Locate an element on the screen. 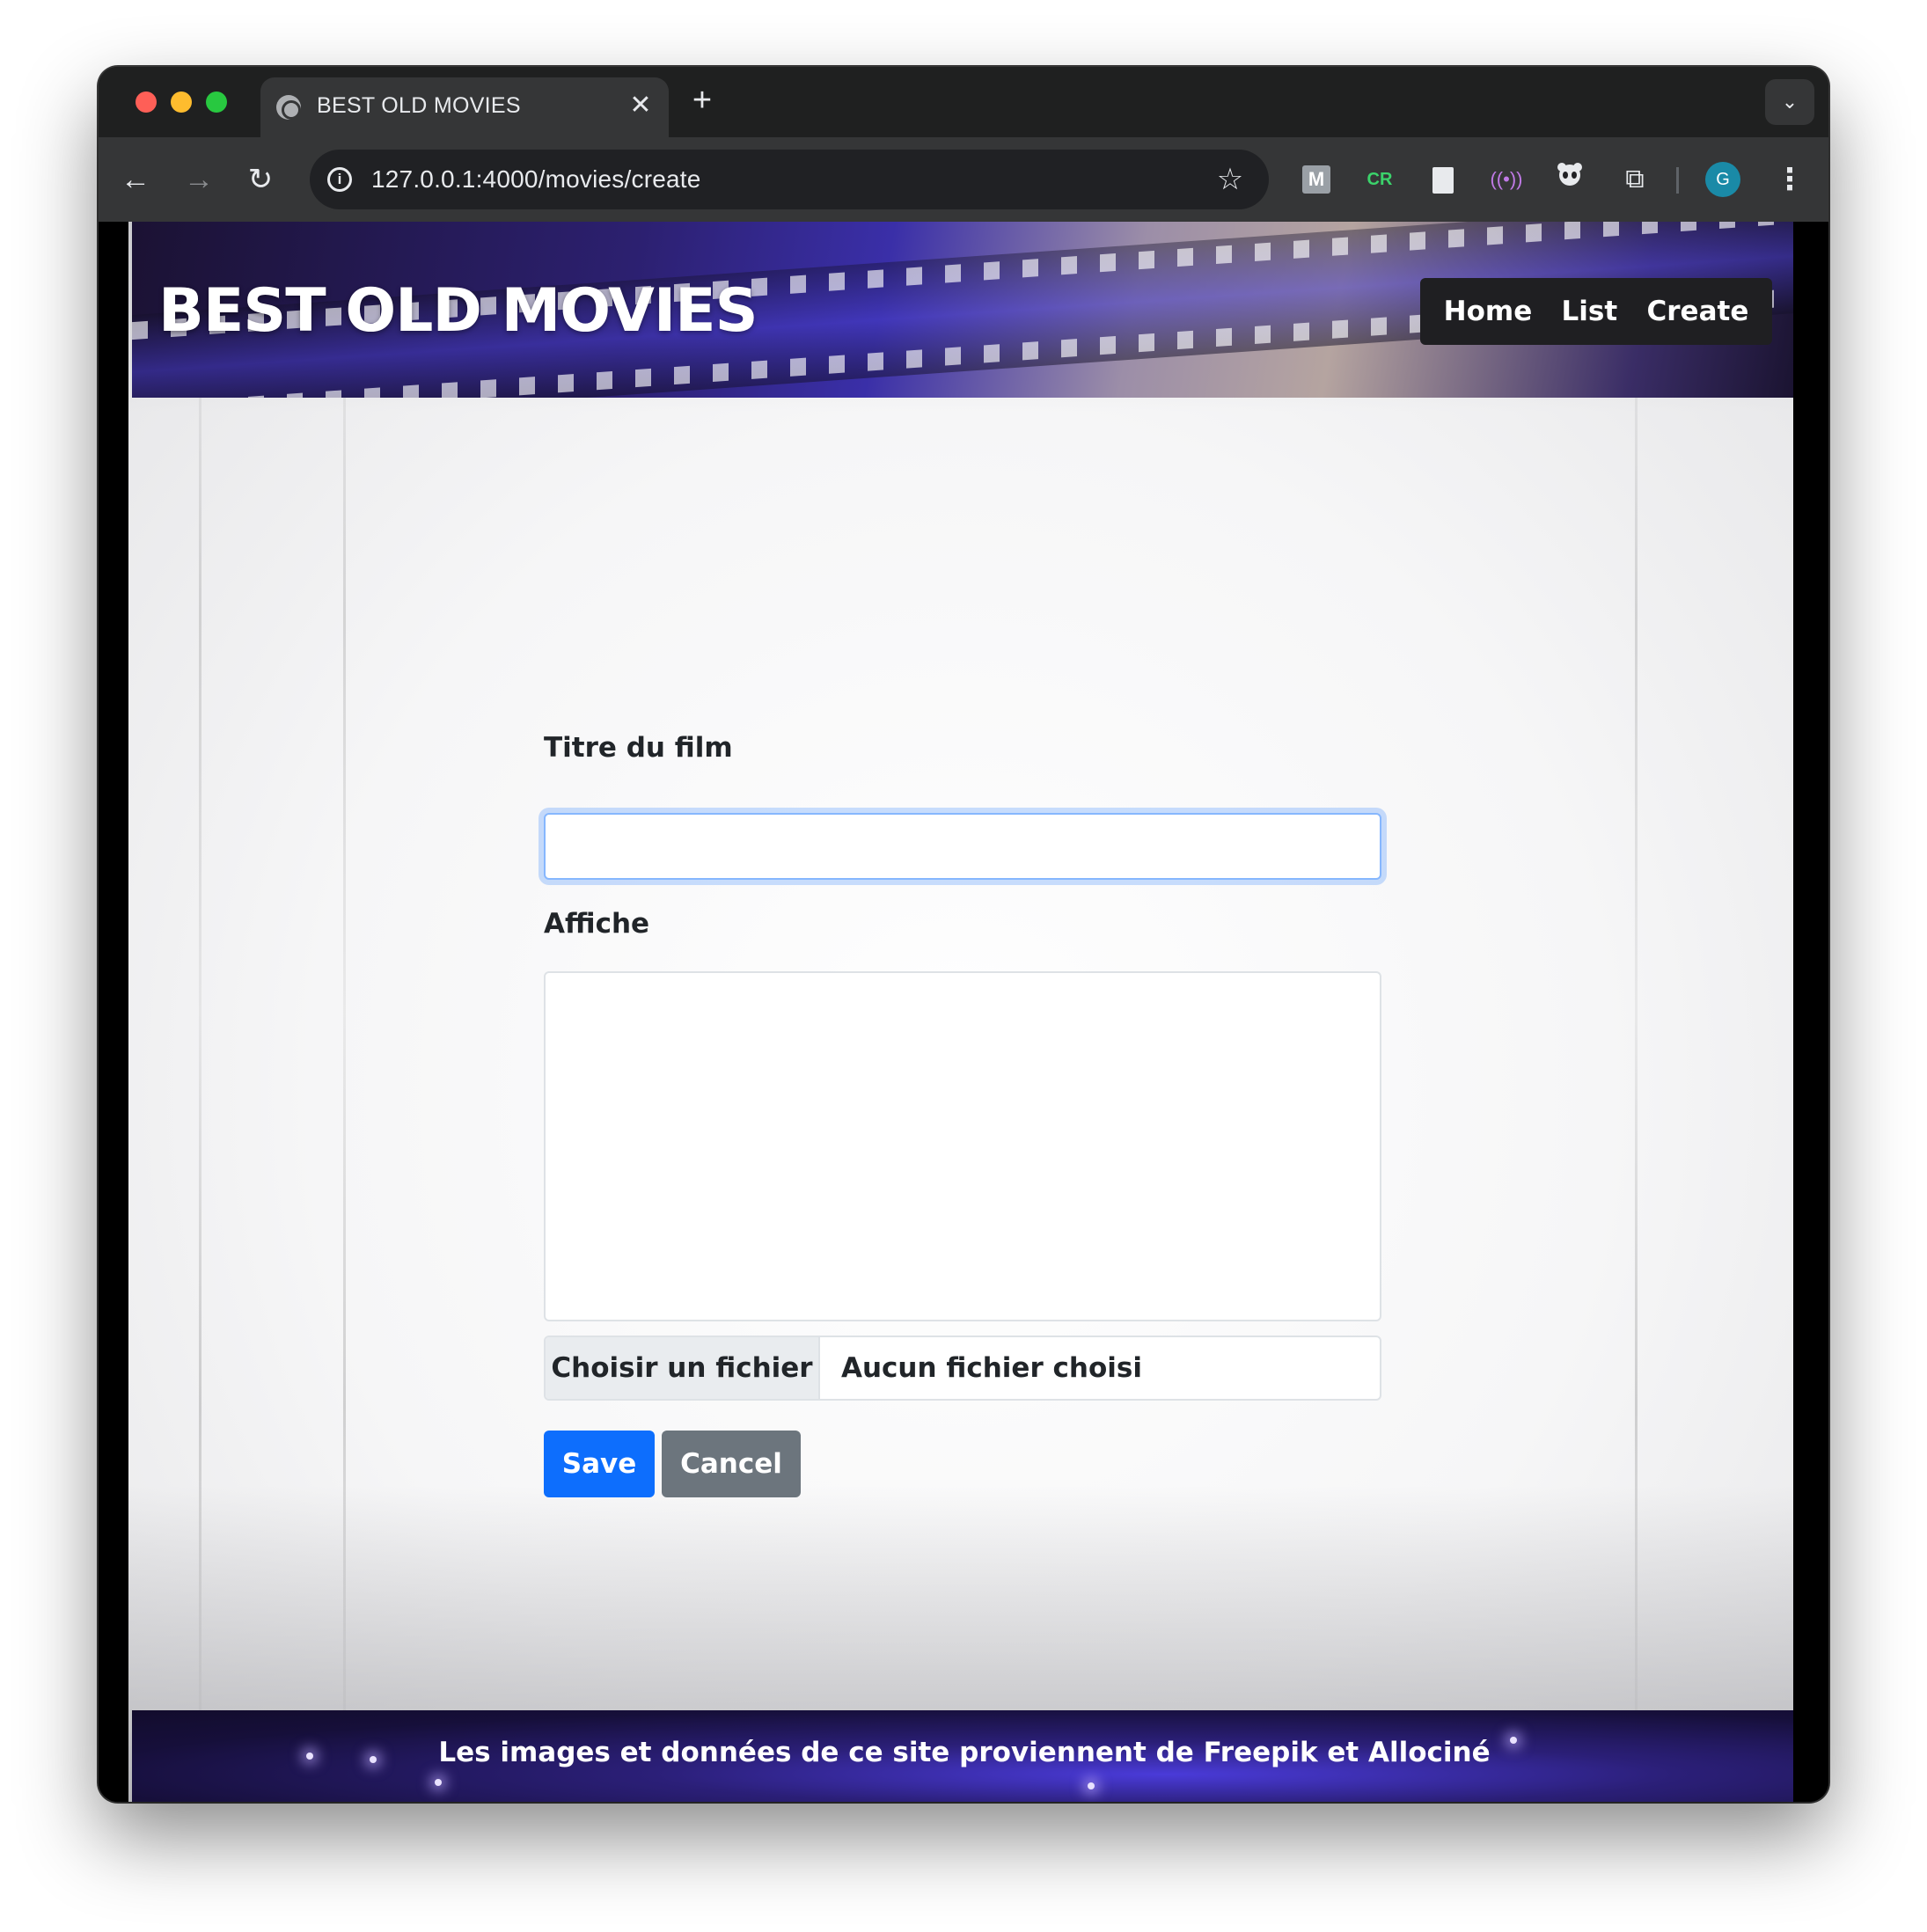  extension-cr-icon: CR is located at coordinates (1379, 179).